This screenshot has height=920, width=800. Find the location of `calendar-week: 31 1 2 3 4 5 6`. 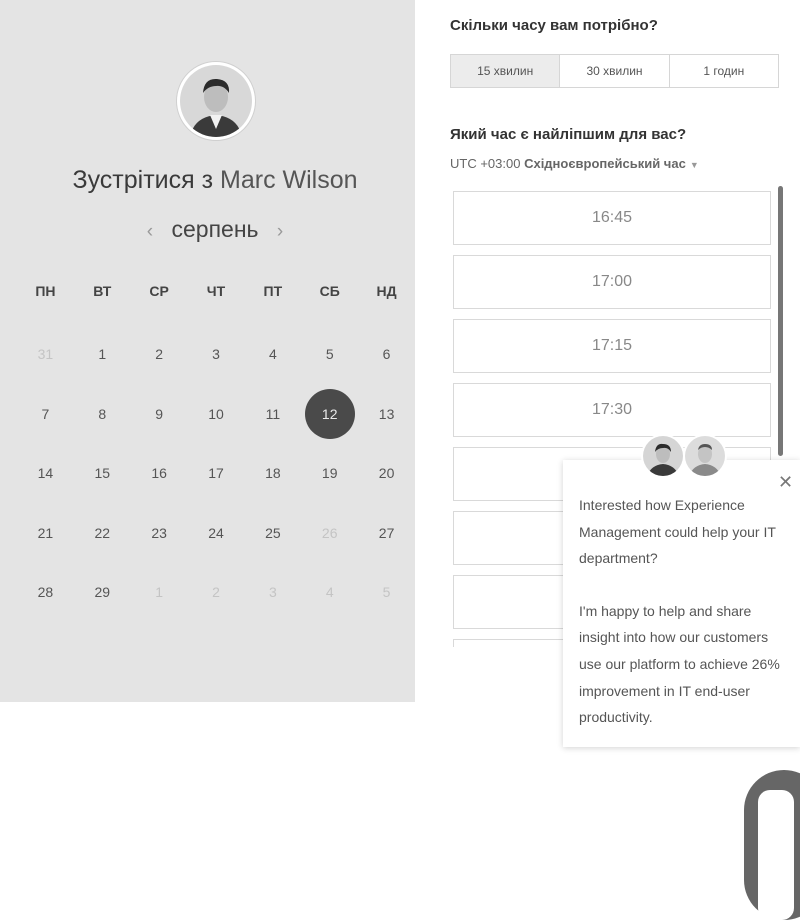

calendar-week: 31 1 2 3 4 5 6 is located at coordinates (216, 354).